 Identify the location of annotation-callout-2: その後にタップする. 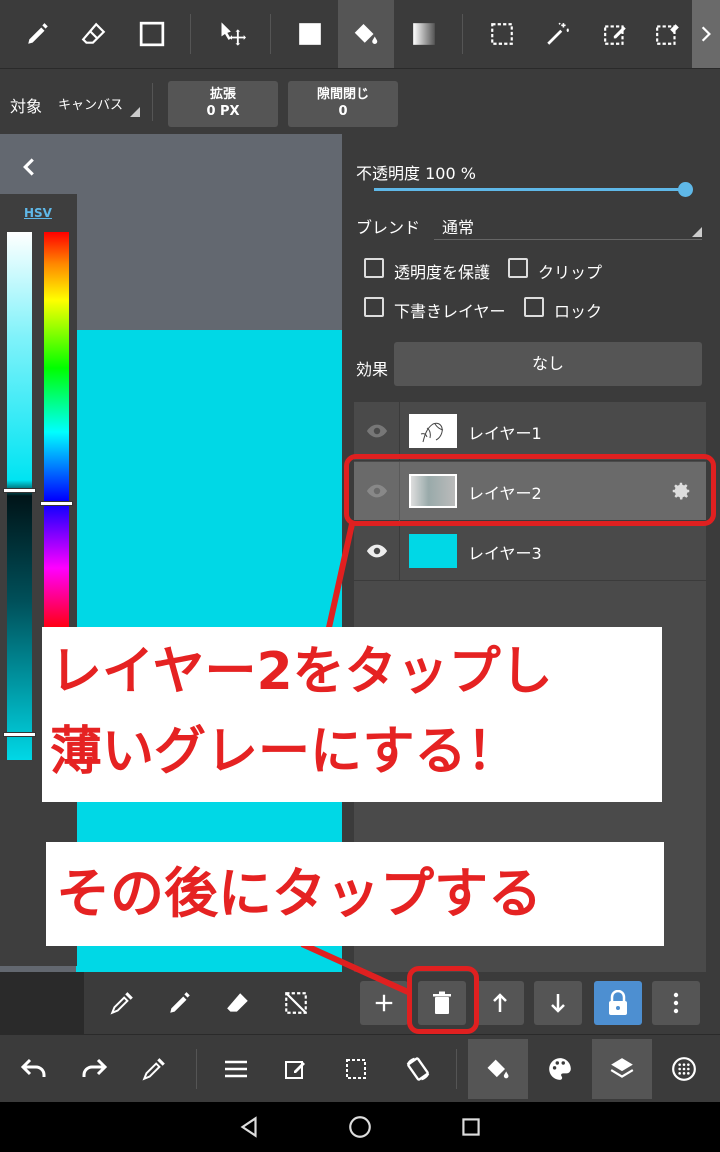
(355, 894).